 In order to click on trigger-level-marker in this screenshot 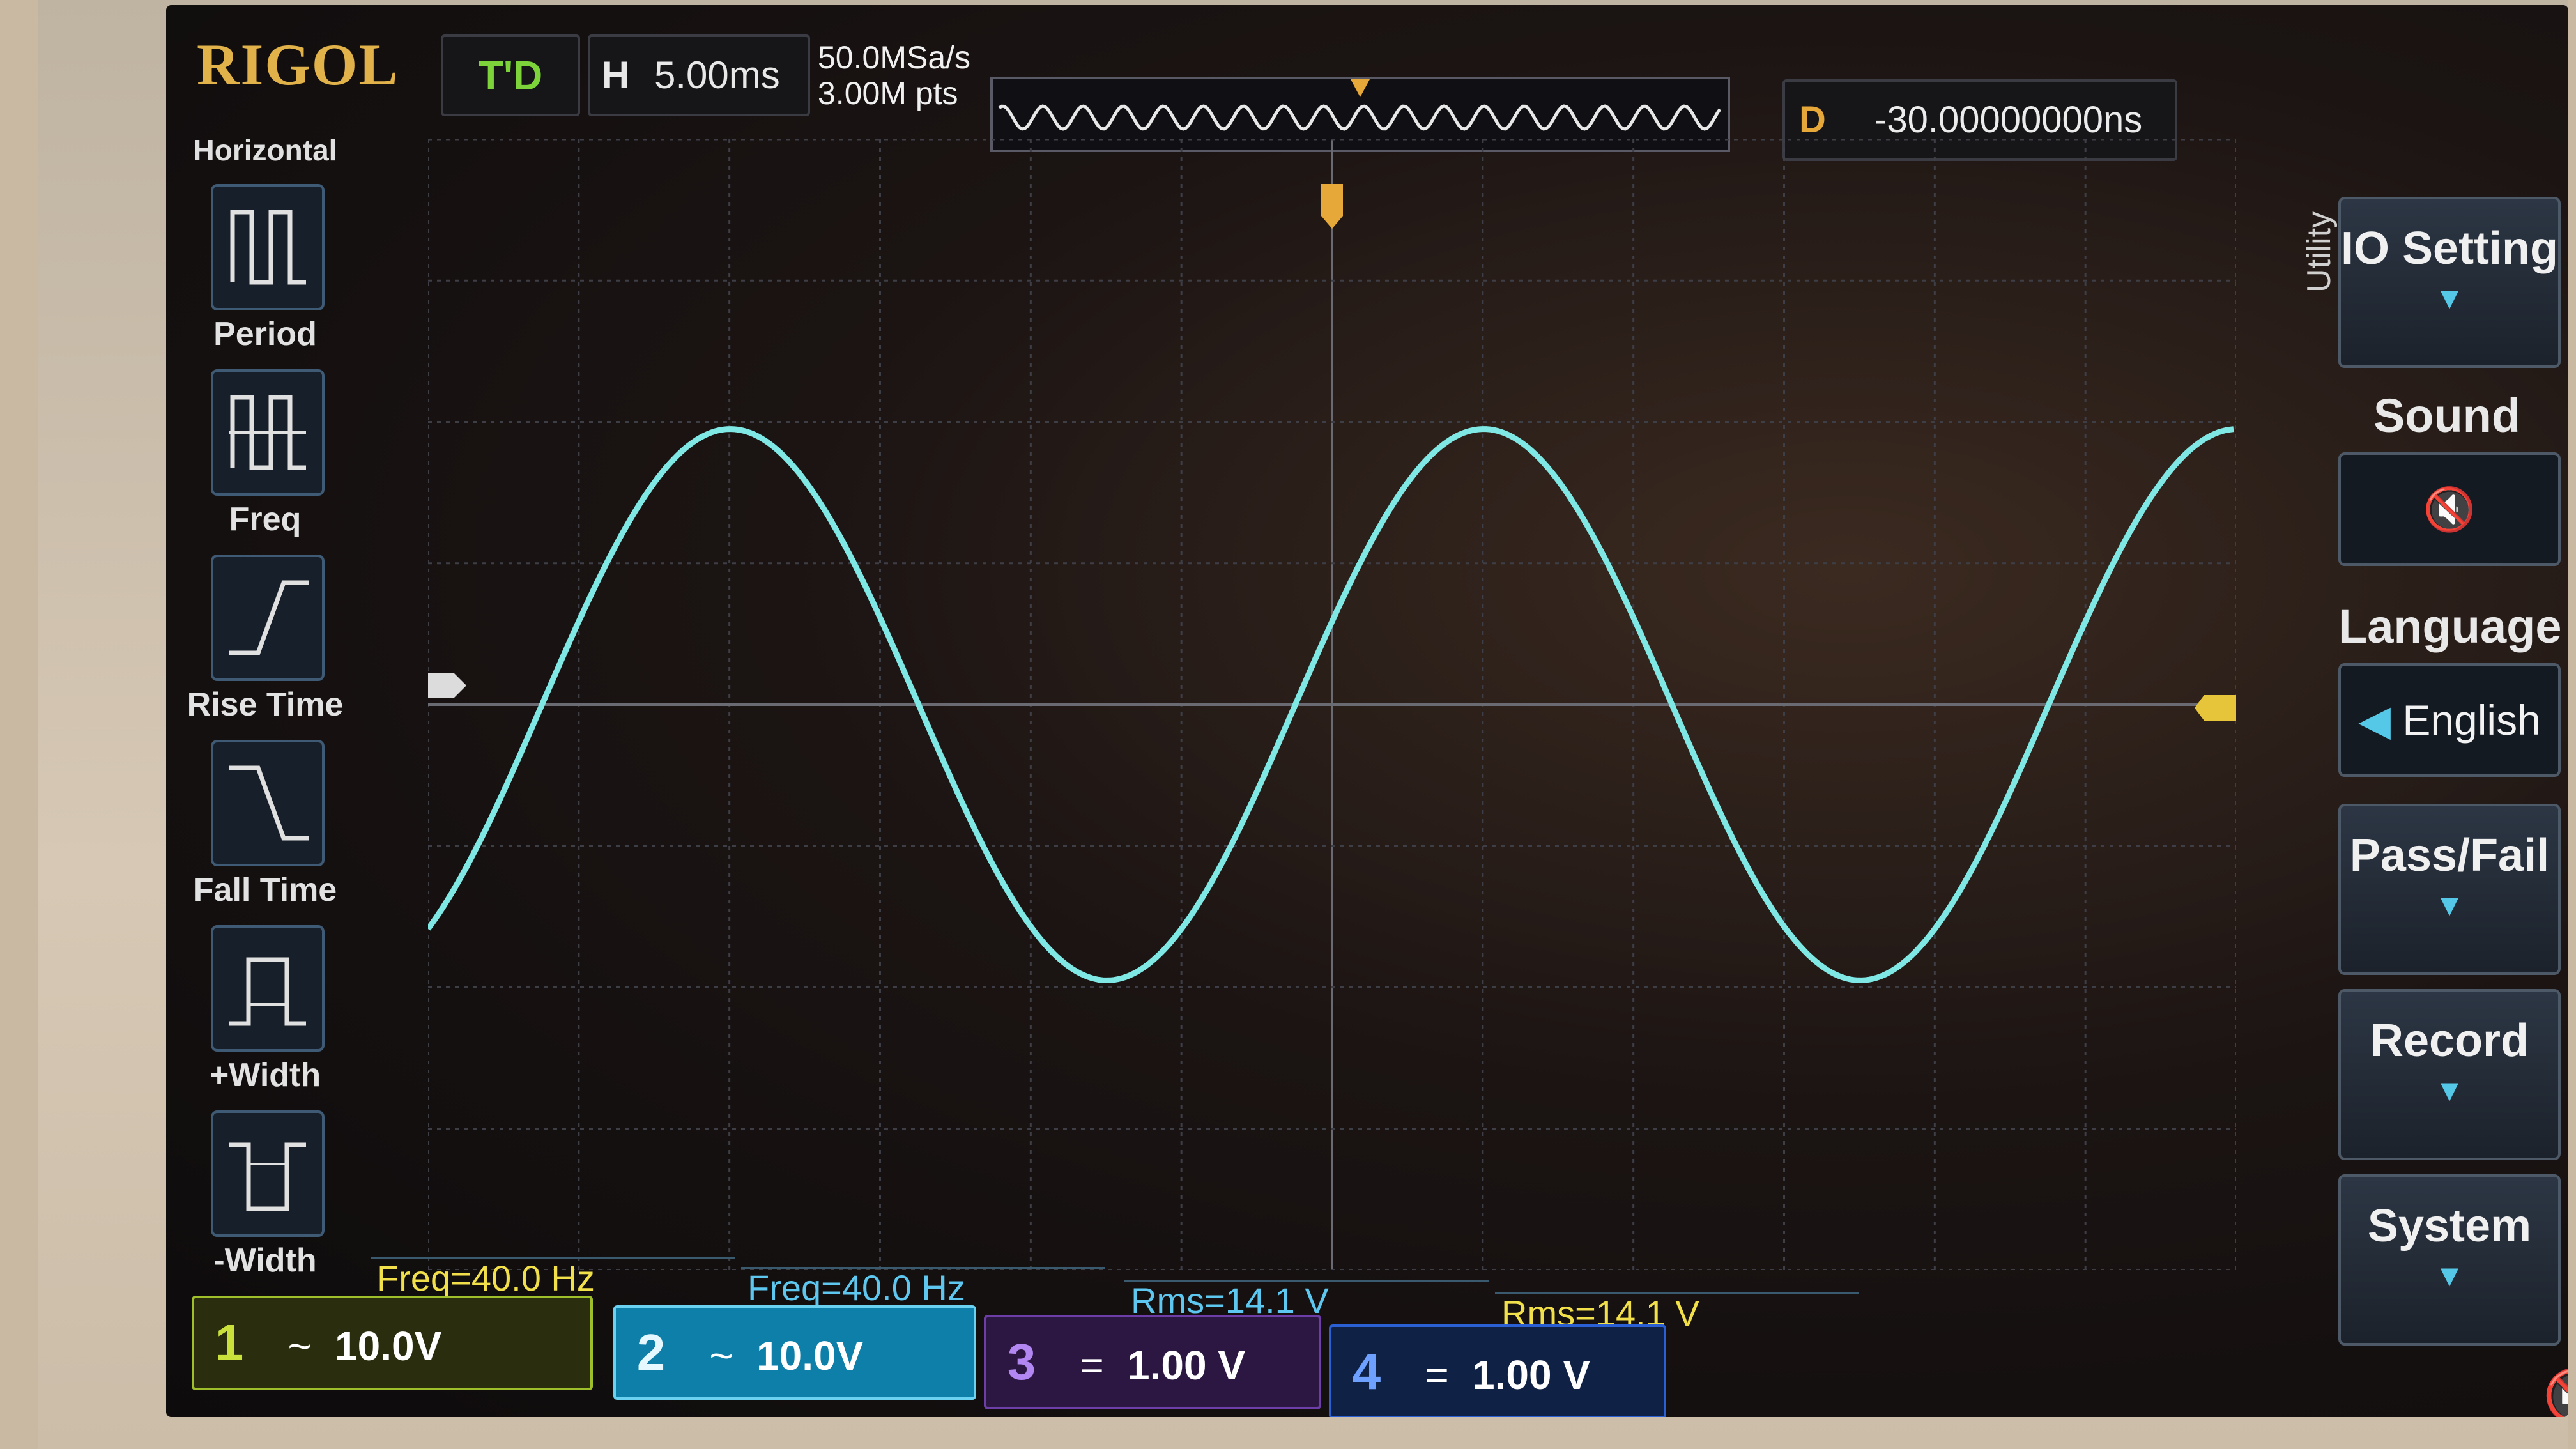, I will do `click(2215, 708)`.